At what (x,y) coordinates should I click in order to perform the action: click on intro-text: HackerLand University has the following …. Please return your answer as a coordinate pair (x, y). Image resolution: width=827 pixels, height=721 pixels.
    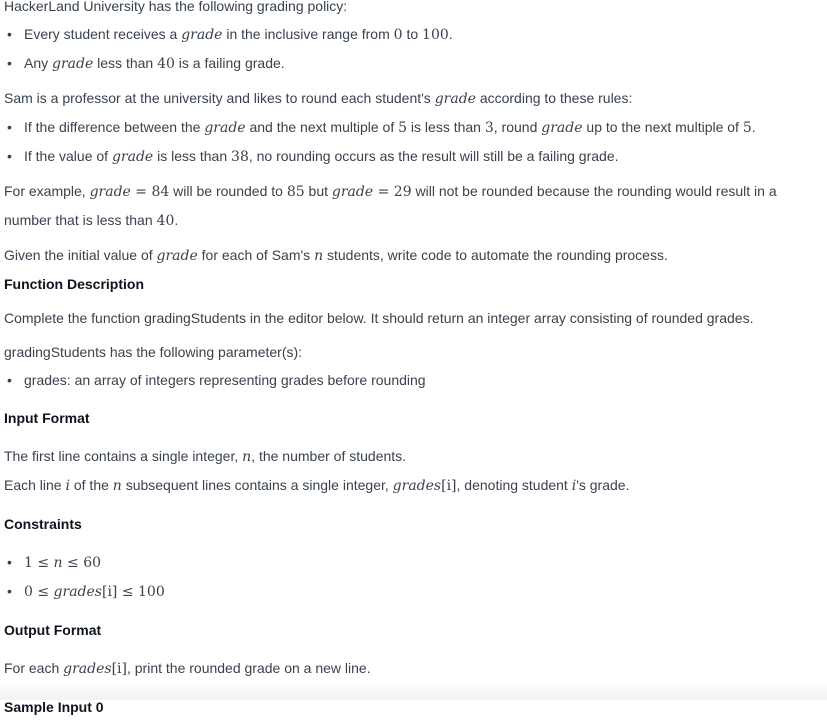
    Looking at the image, I should click on (176, 7).